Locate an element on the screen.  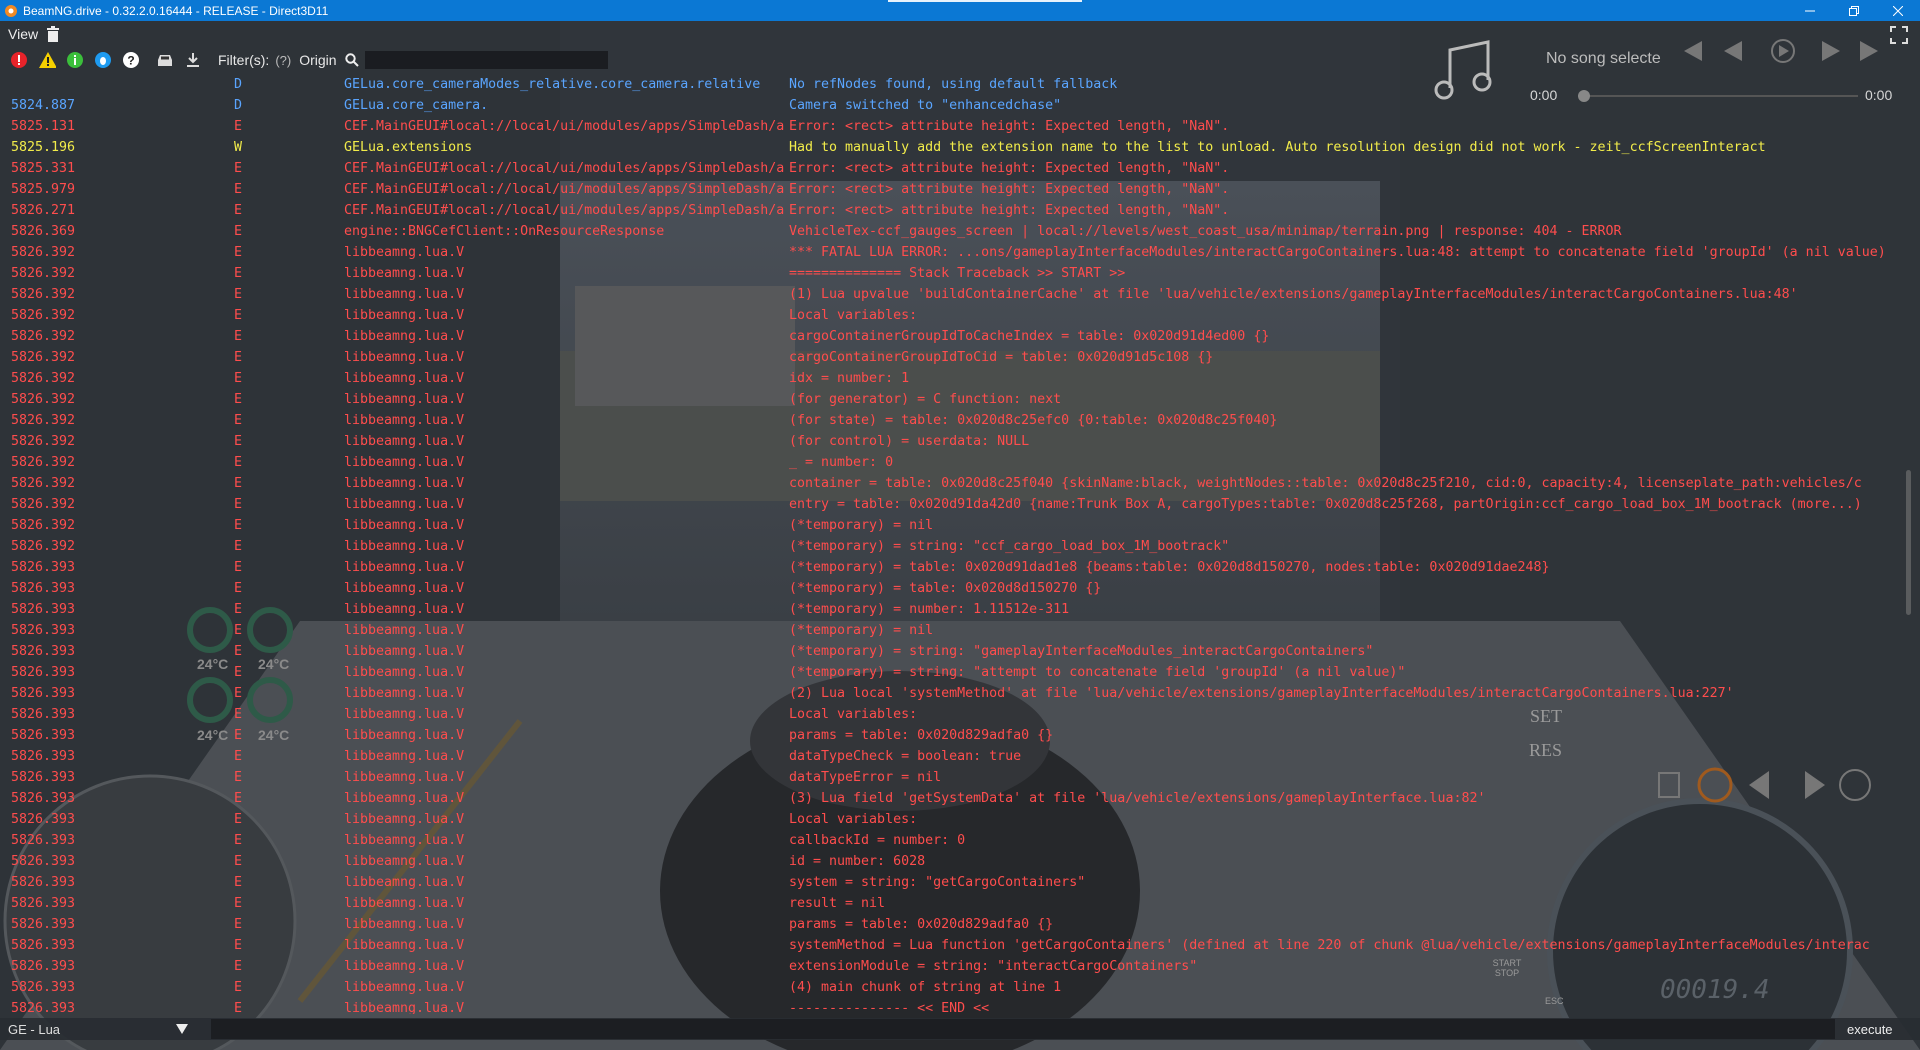
log-time: 5825.196 is located at coordinates (43, 147).